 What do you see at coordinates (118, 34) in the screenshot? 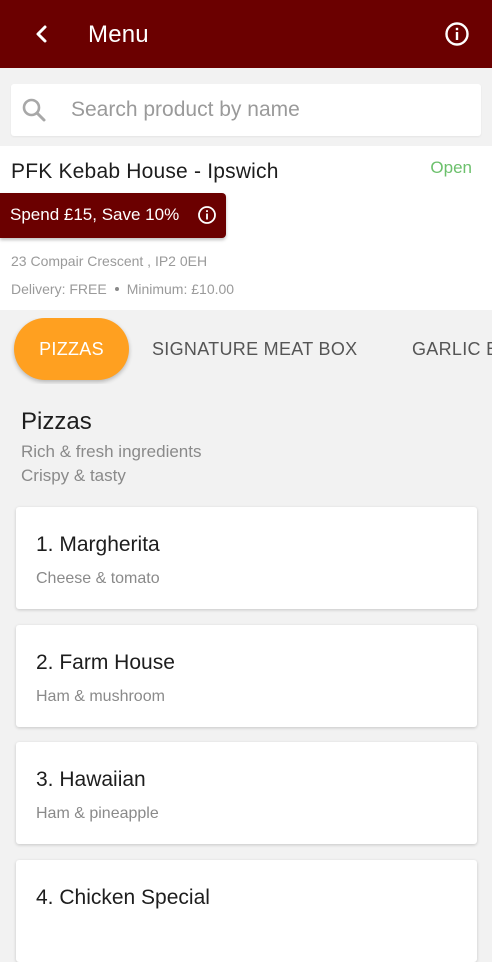
I see `page-title: Menu` at bounding box center [118, 34].